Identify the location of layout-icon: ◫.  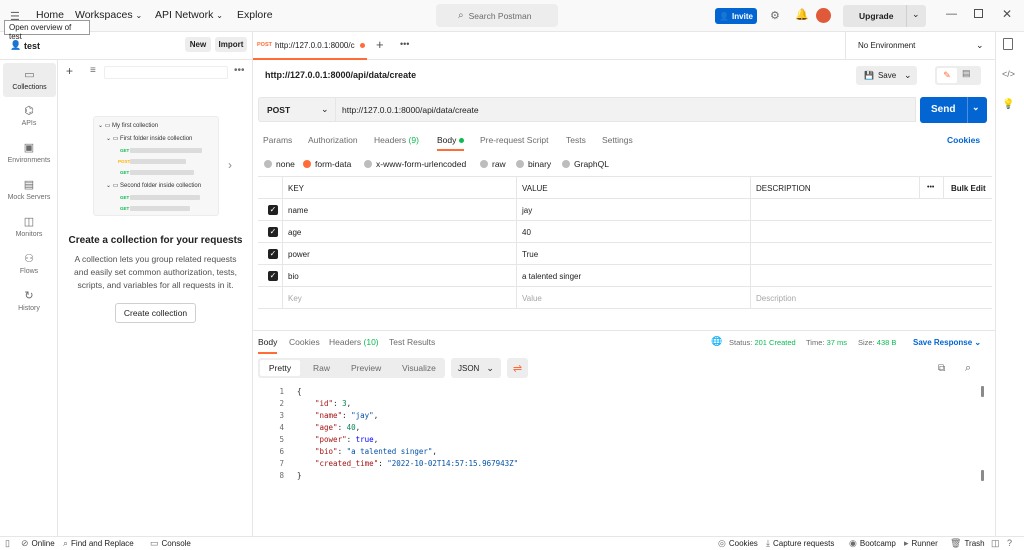
(995, 543).